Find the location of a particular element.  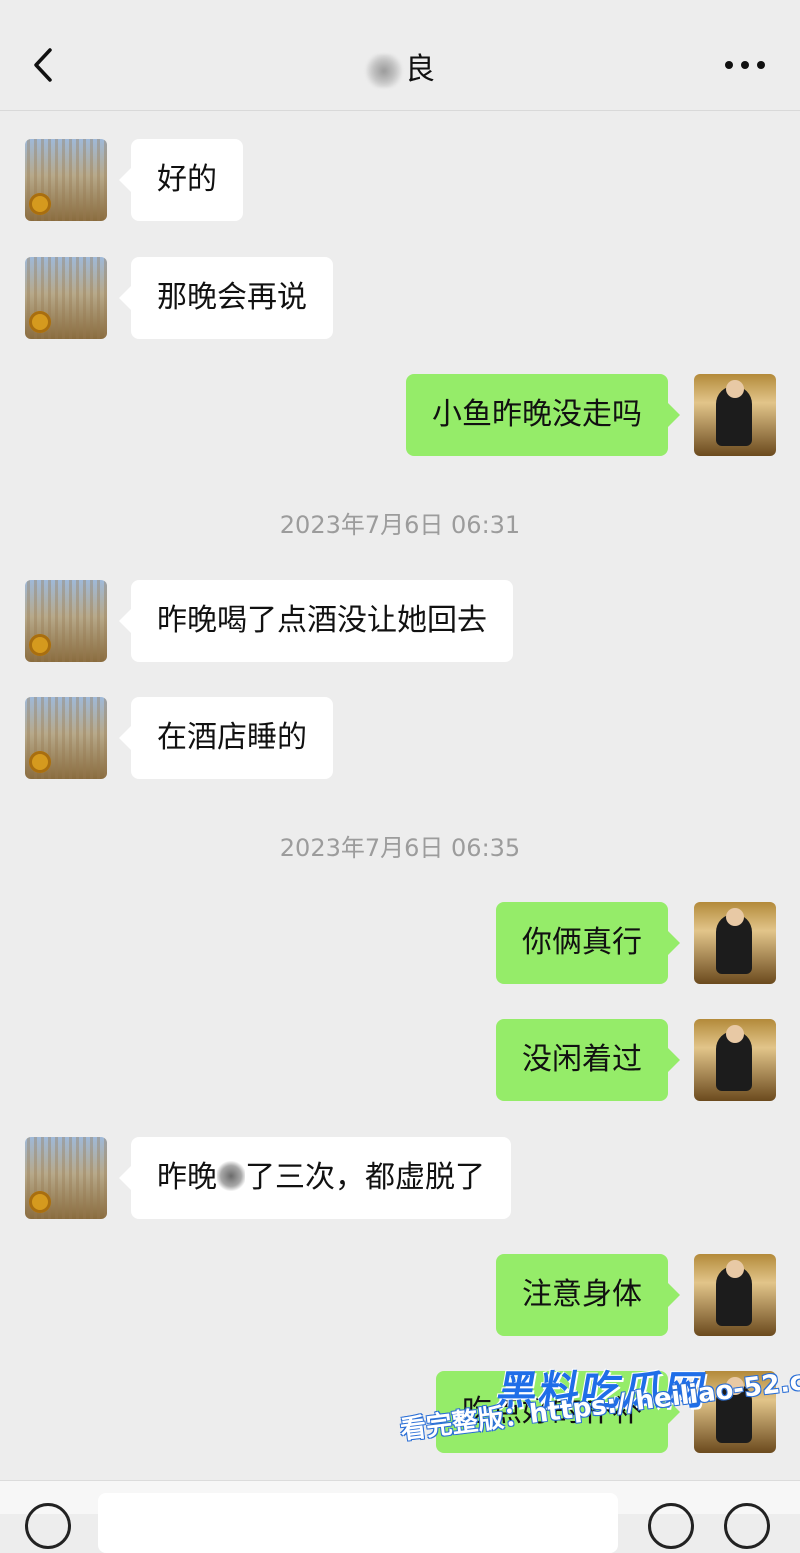

emoji-icon is located at coordinates (671, 1526).